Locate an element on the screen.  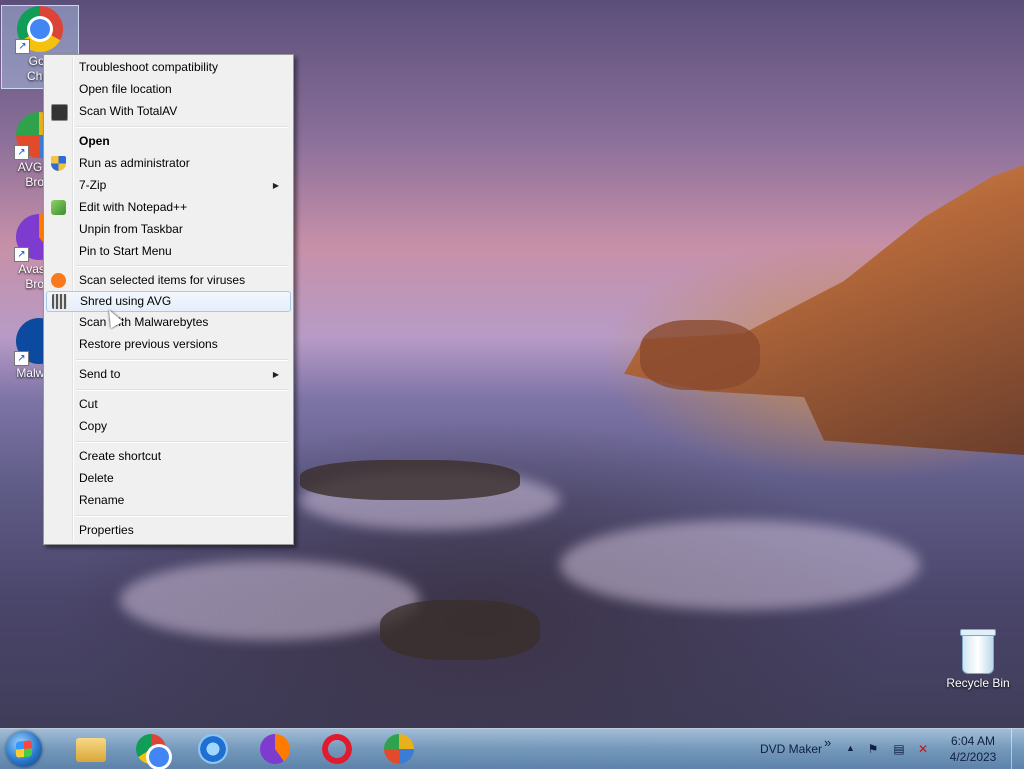
windows-start-icon is located at coordinates (24, 749).